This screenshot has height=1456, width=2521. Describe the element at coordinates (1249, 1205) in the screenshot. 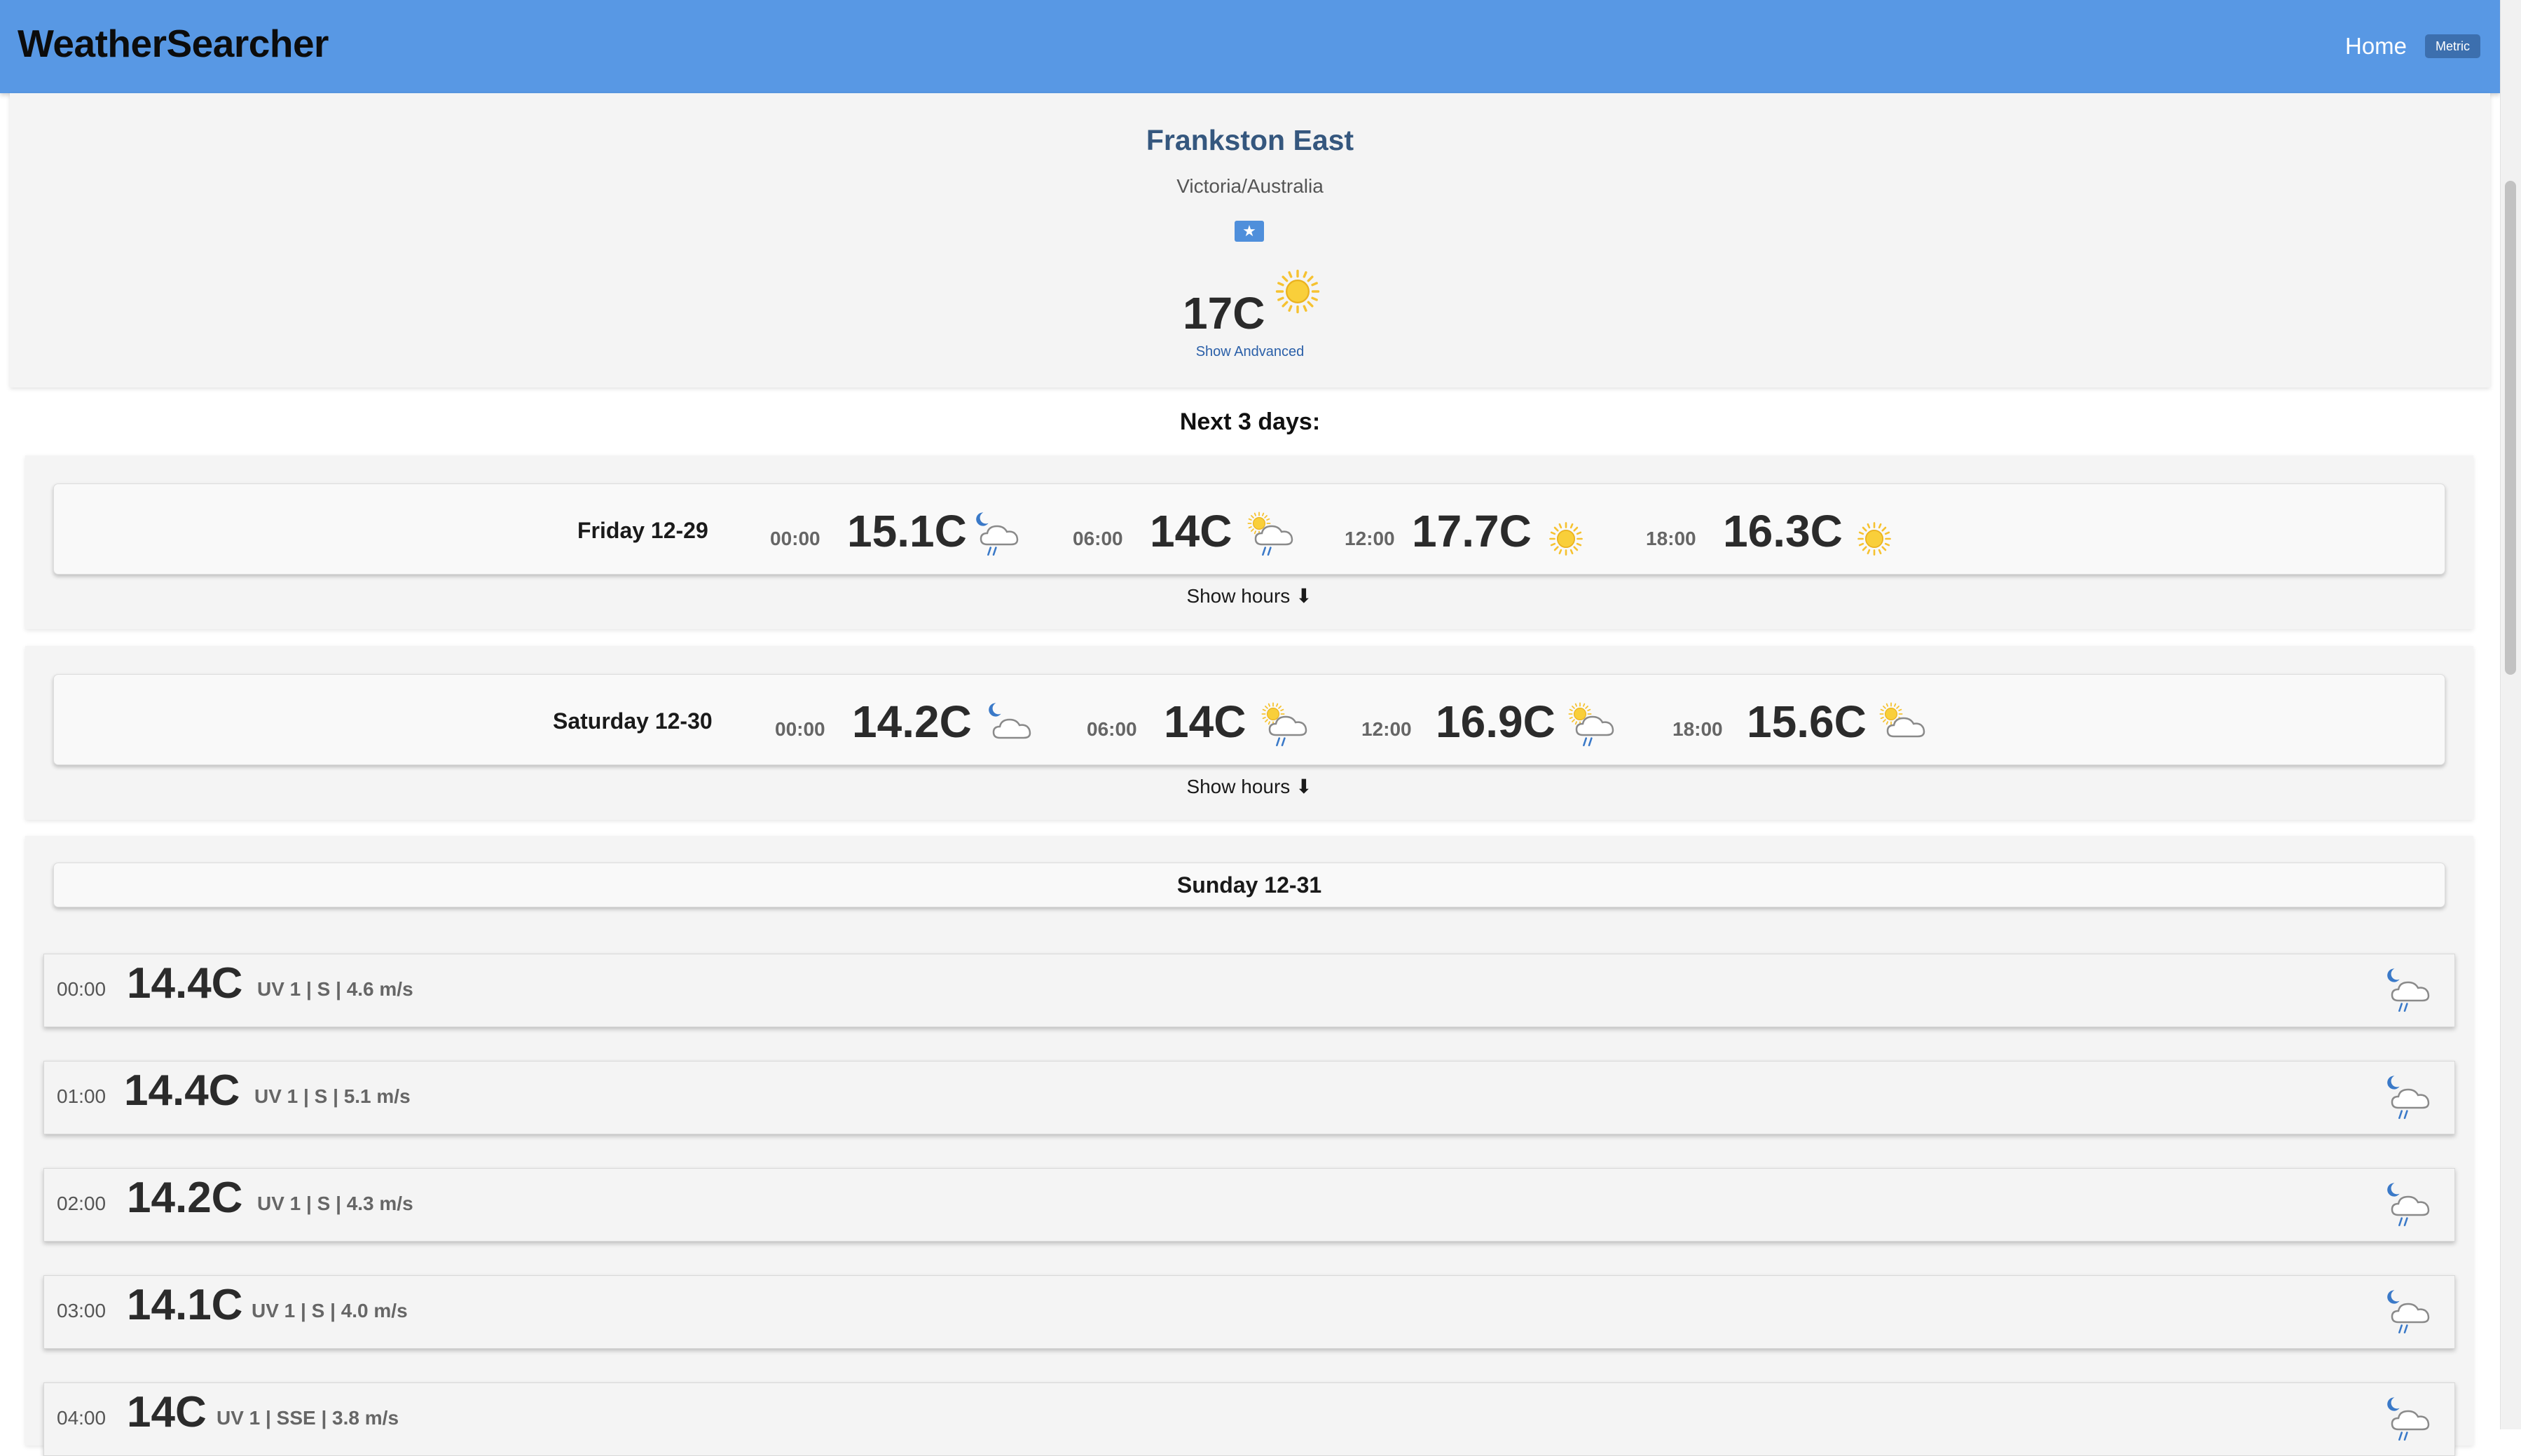

I see `hourly-row: 02:00 14.2C UV 1 | S | 4.3 m/s` at that location.